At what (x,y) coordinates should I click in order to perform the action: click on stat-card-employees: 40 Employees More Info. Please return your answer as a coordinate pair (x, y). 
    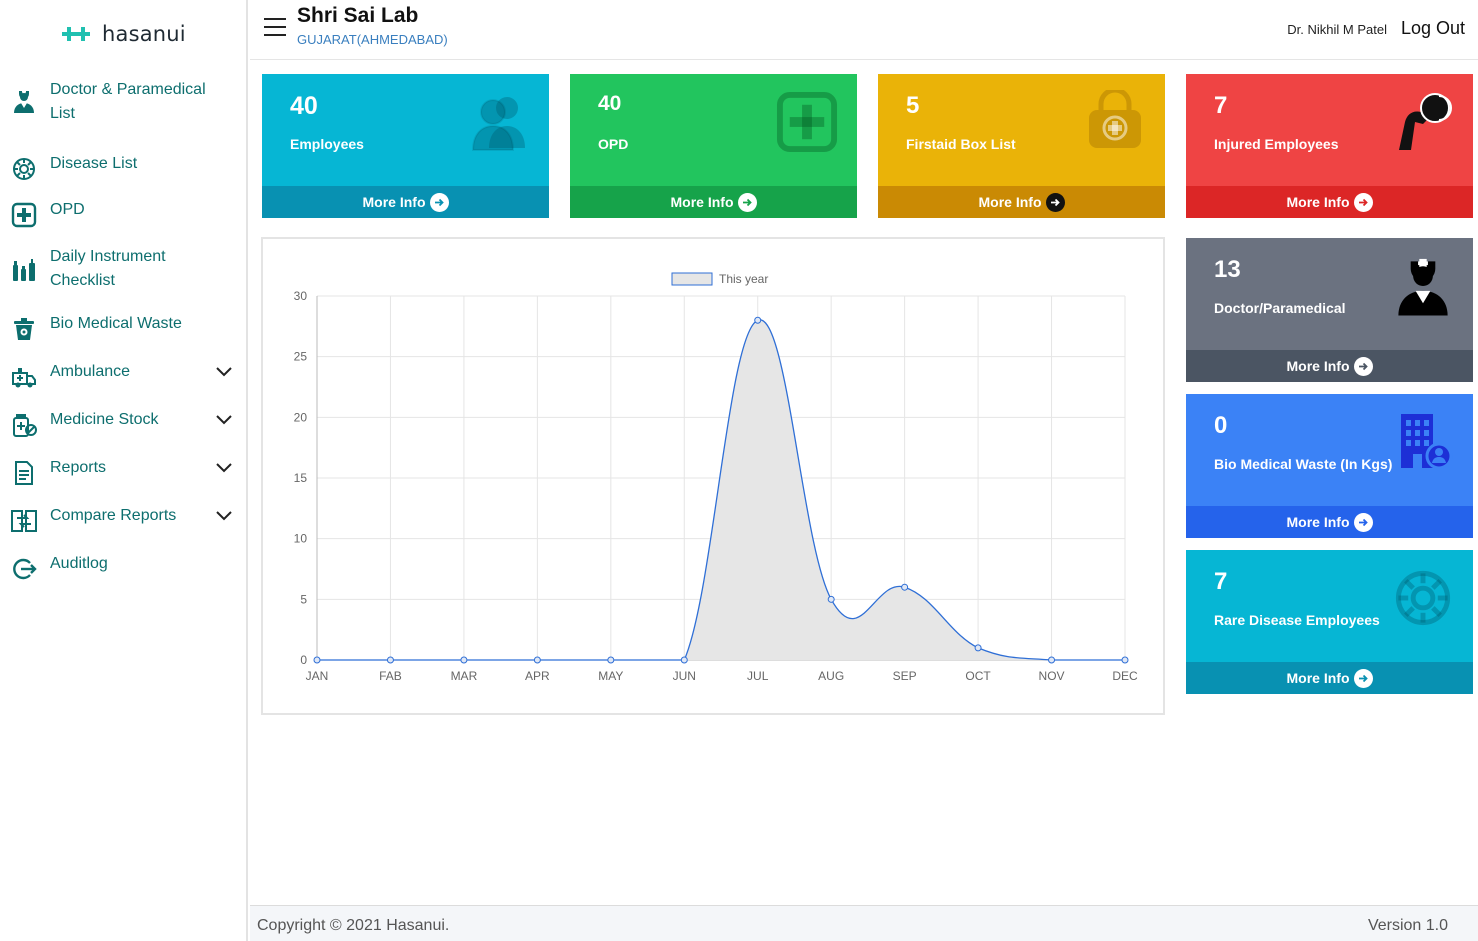
    Looking at the image, I should click on (405, 146).